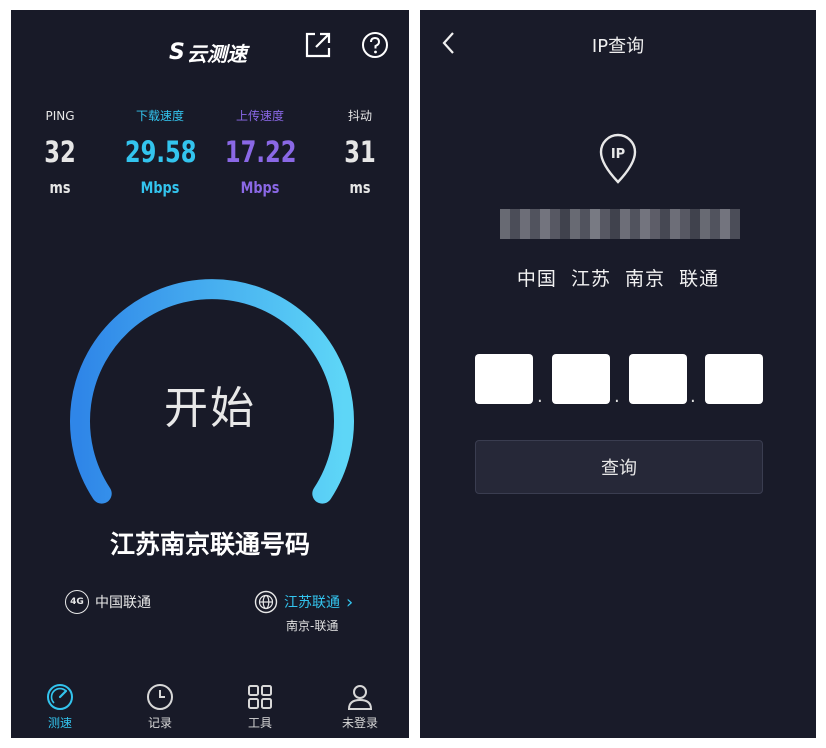  I want to click on jitter-label: 抖动, so click(359, 116).